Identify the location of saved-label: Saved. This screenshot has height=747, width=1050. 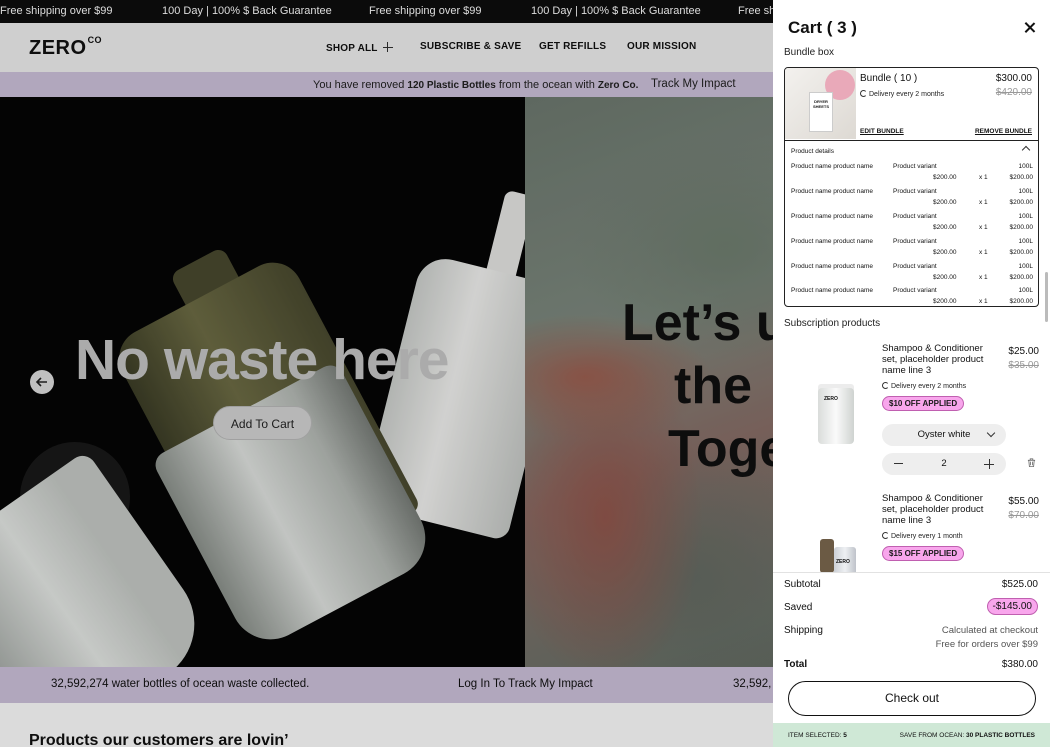
(798, 607).